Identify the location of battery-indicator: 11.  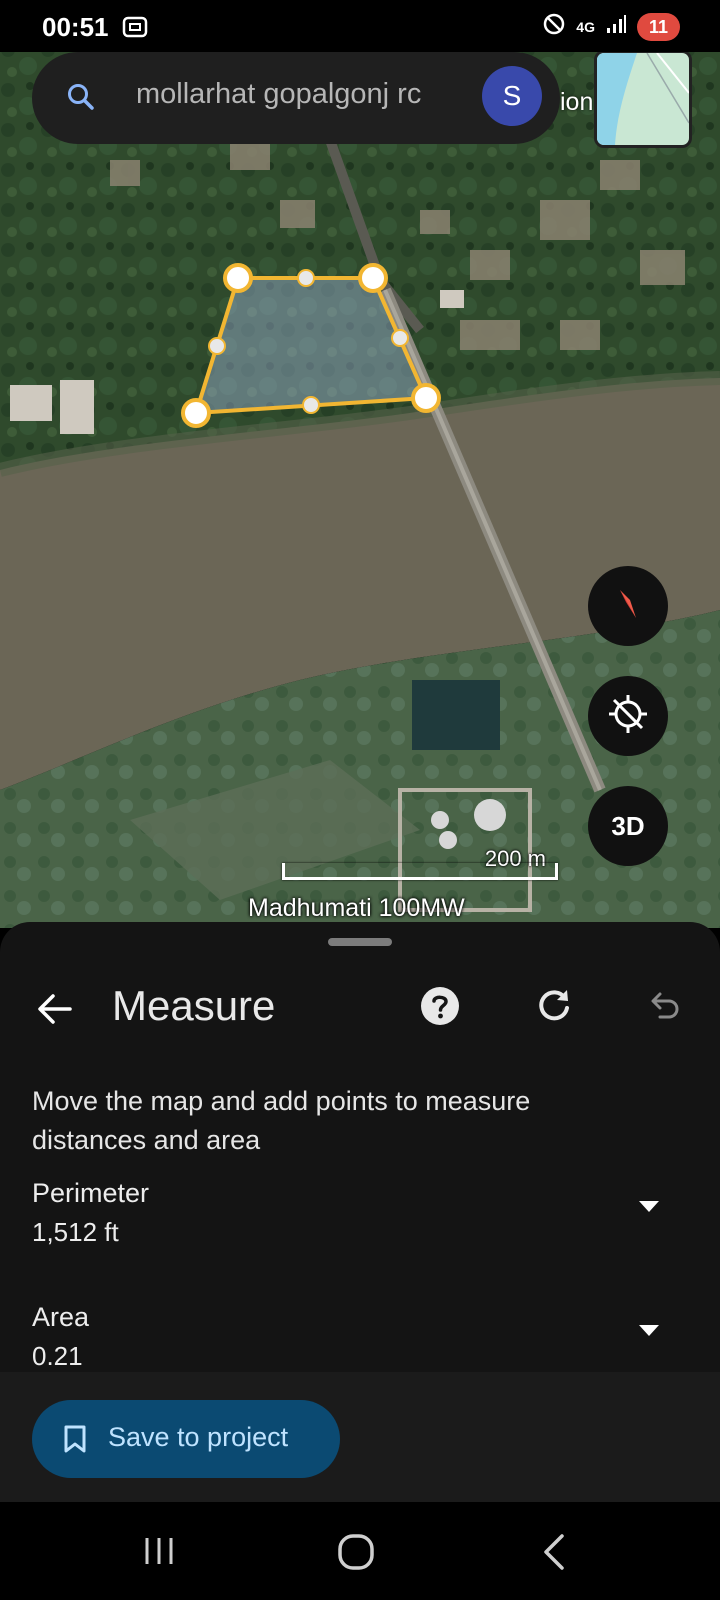
(658, 26).